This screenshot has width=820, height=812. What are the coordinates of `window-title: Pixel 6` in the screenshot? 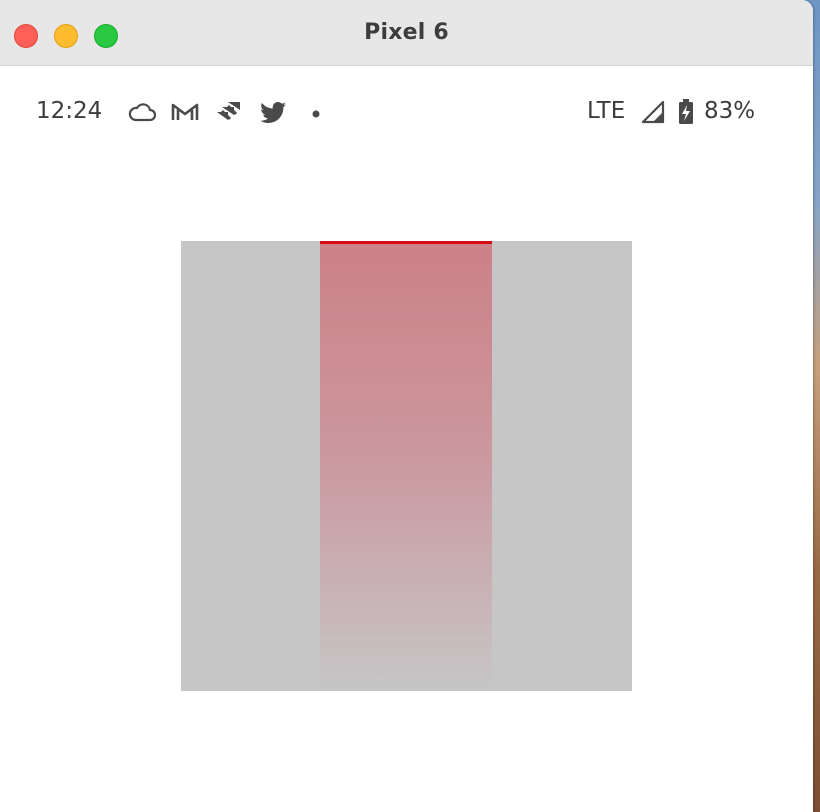 It's located at (406, 32).